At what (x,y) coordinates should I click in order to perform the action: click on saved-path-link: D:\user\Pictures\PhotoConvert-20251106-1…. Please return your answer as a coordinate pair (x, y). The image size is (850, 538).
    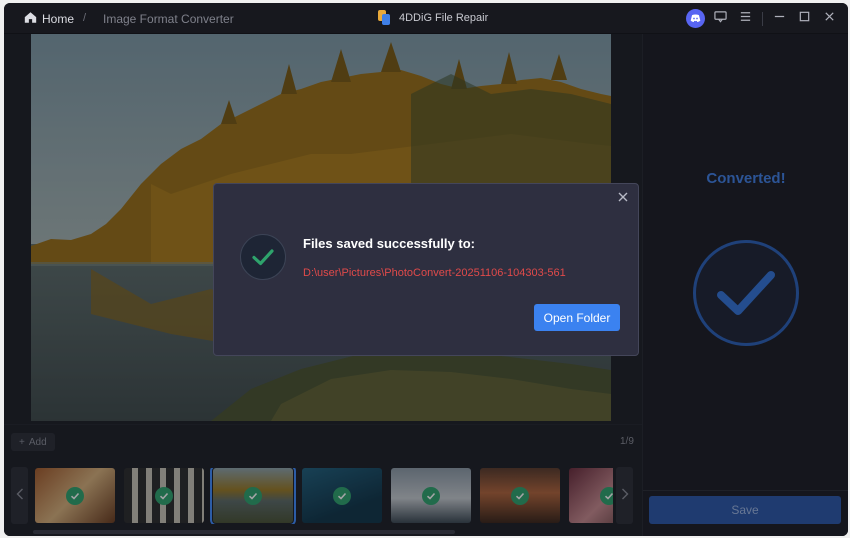
    Looking at the image, I should click on (434, 273).